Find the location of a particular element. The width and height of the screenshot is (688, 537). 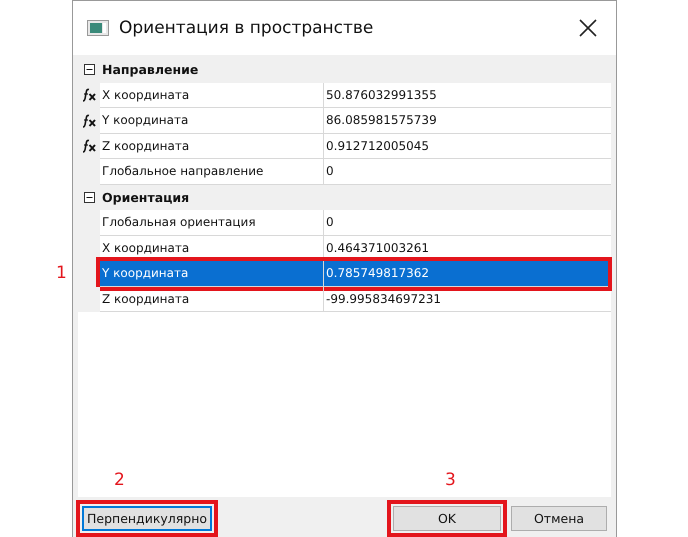

dialog-button: Перпендикулярно is located at coordinates (147, 518).